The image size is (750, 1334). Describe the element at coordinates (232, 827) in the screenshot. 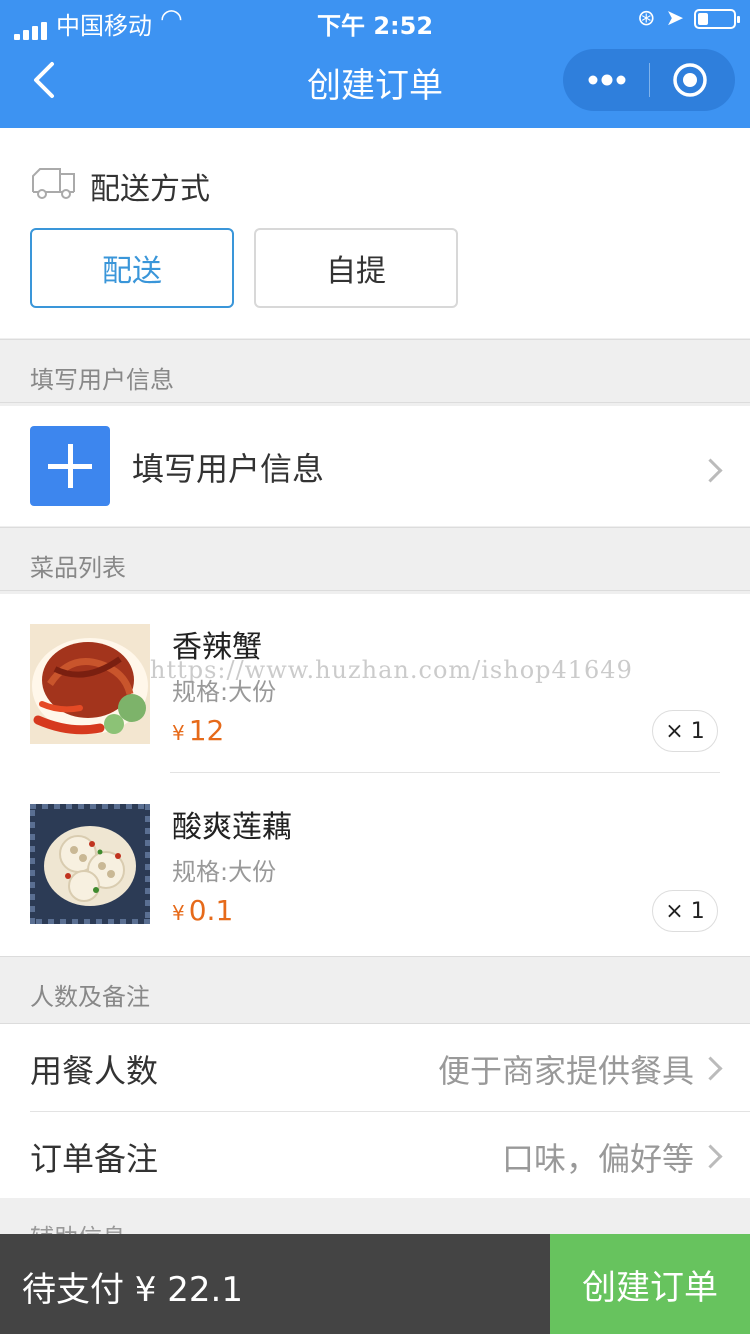

I see `dish-name: 酸爽莲藕` at that location.